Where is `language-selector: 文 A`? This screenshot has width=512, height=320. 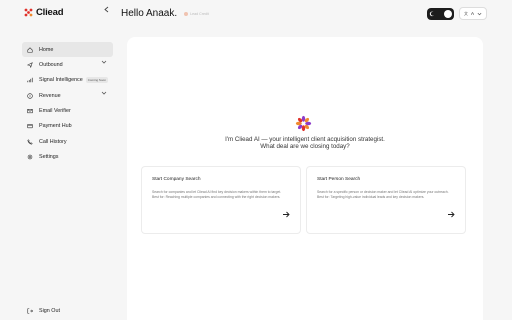 language-selector: 文 A is located at coordinates (473, 13).